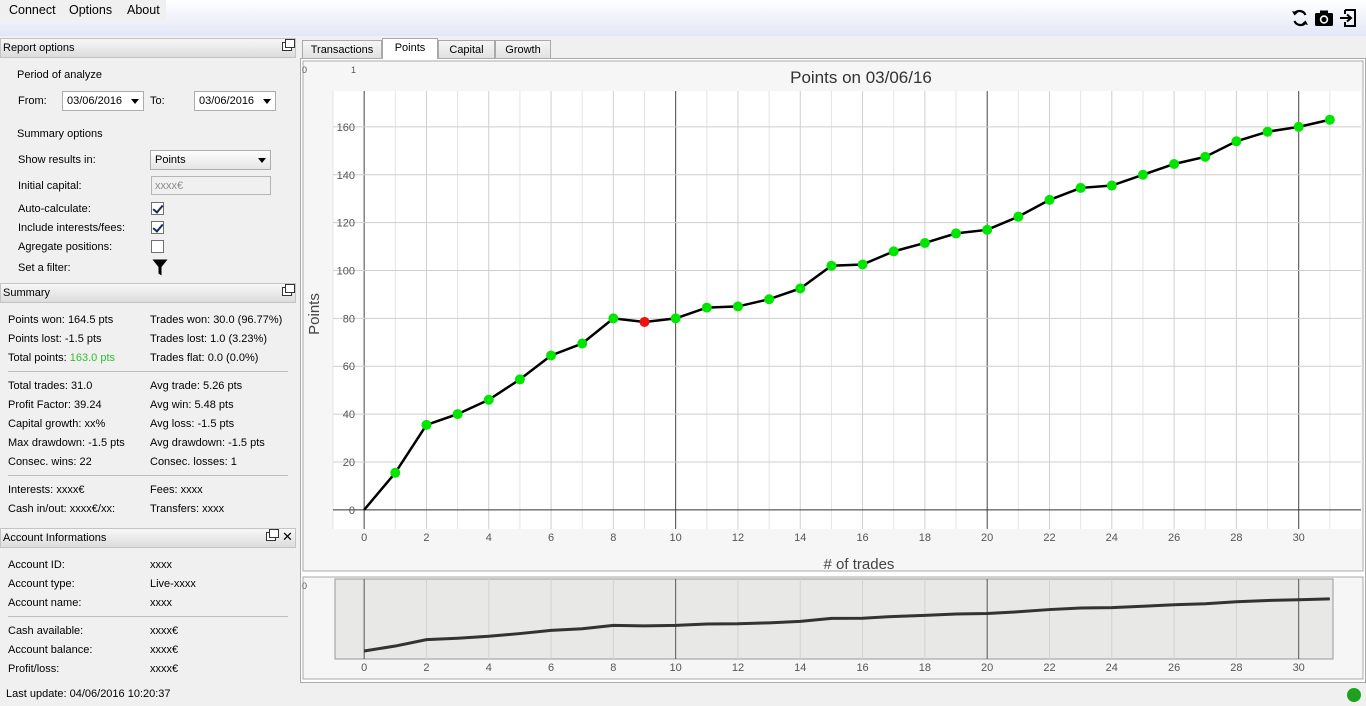 The height and width of the screenshot is (706, 1366). What do you see at coordinates (1236, 538) in the screenshot?
I see `x-tick-label: 28` at bounding box center [1236, 538].